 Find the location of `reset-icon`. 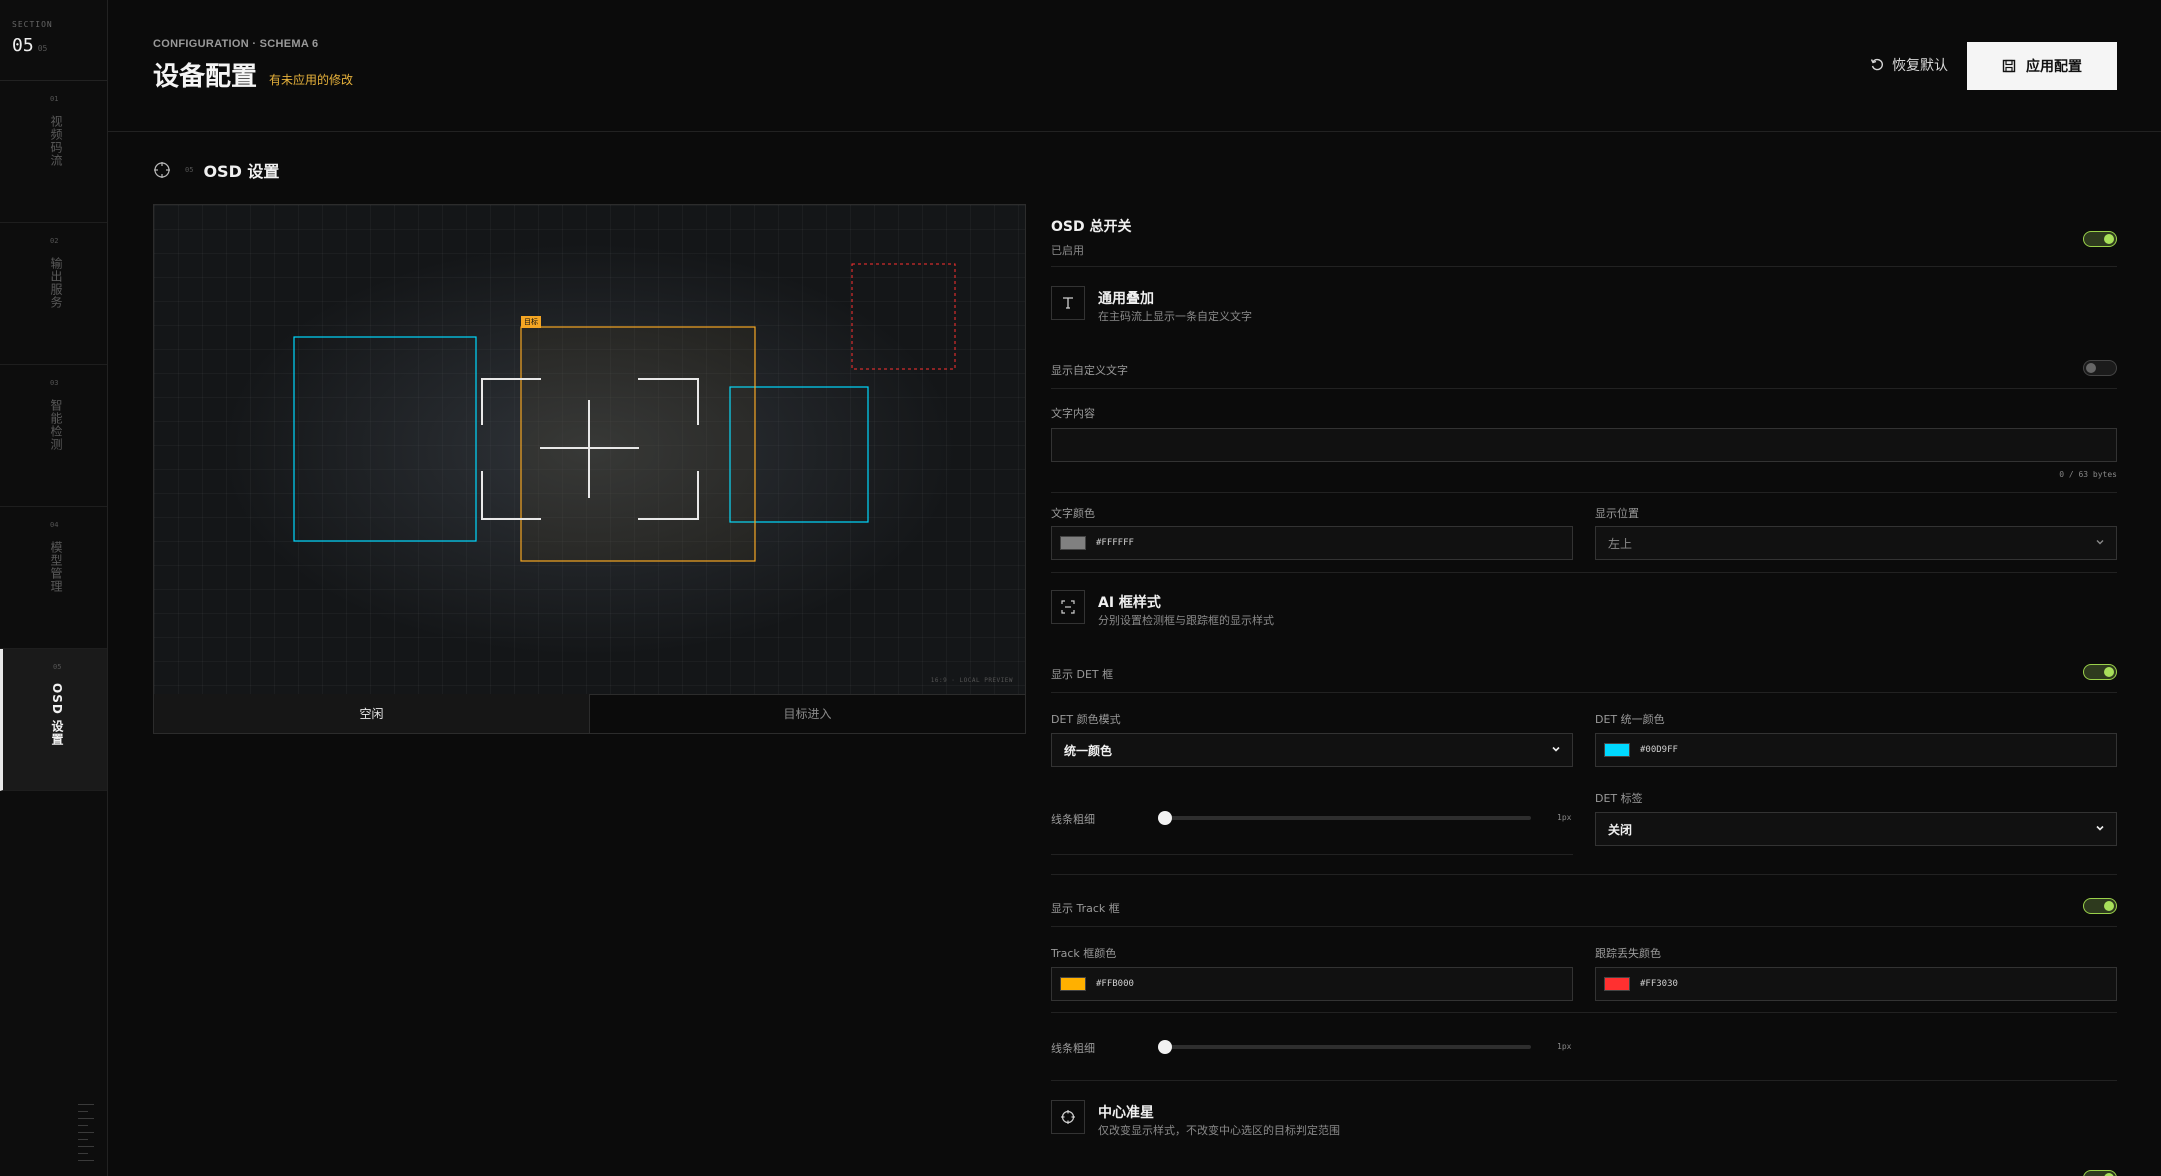

reset-icon is located at coordinates (1876, 64).